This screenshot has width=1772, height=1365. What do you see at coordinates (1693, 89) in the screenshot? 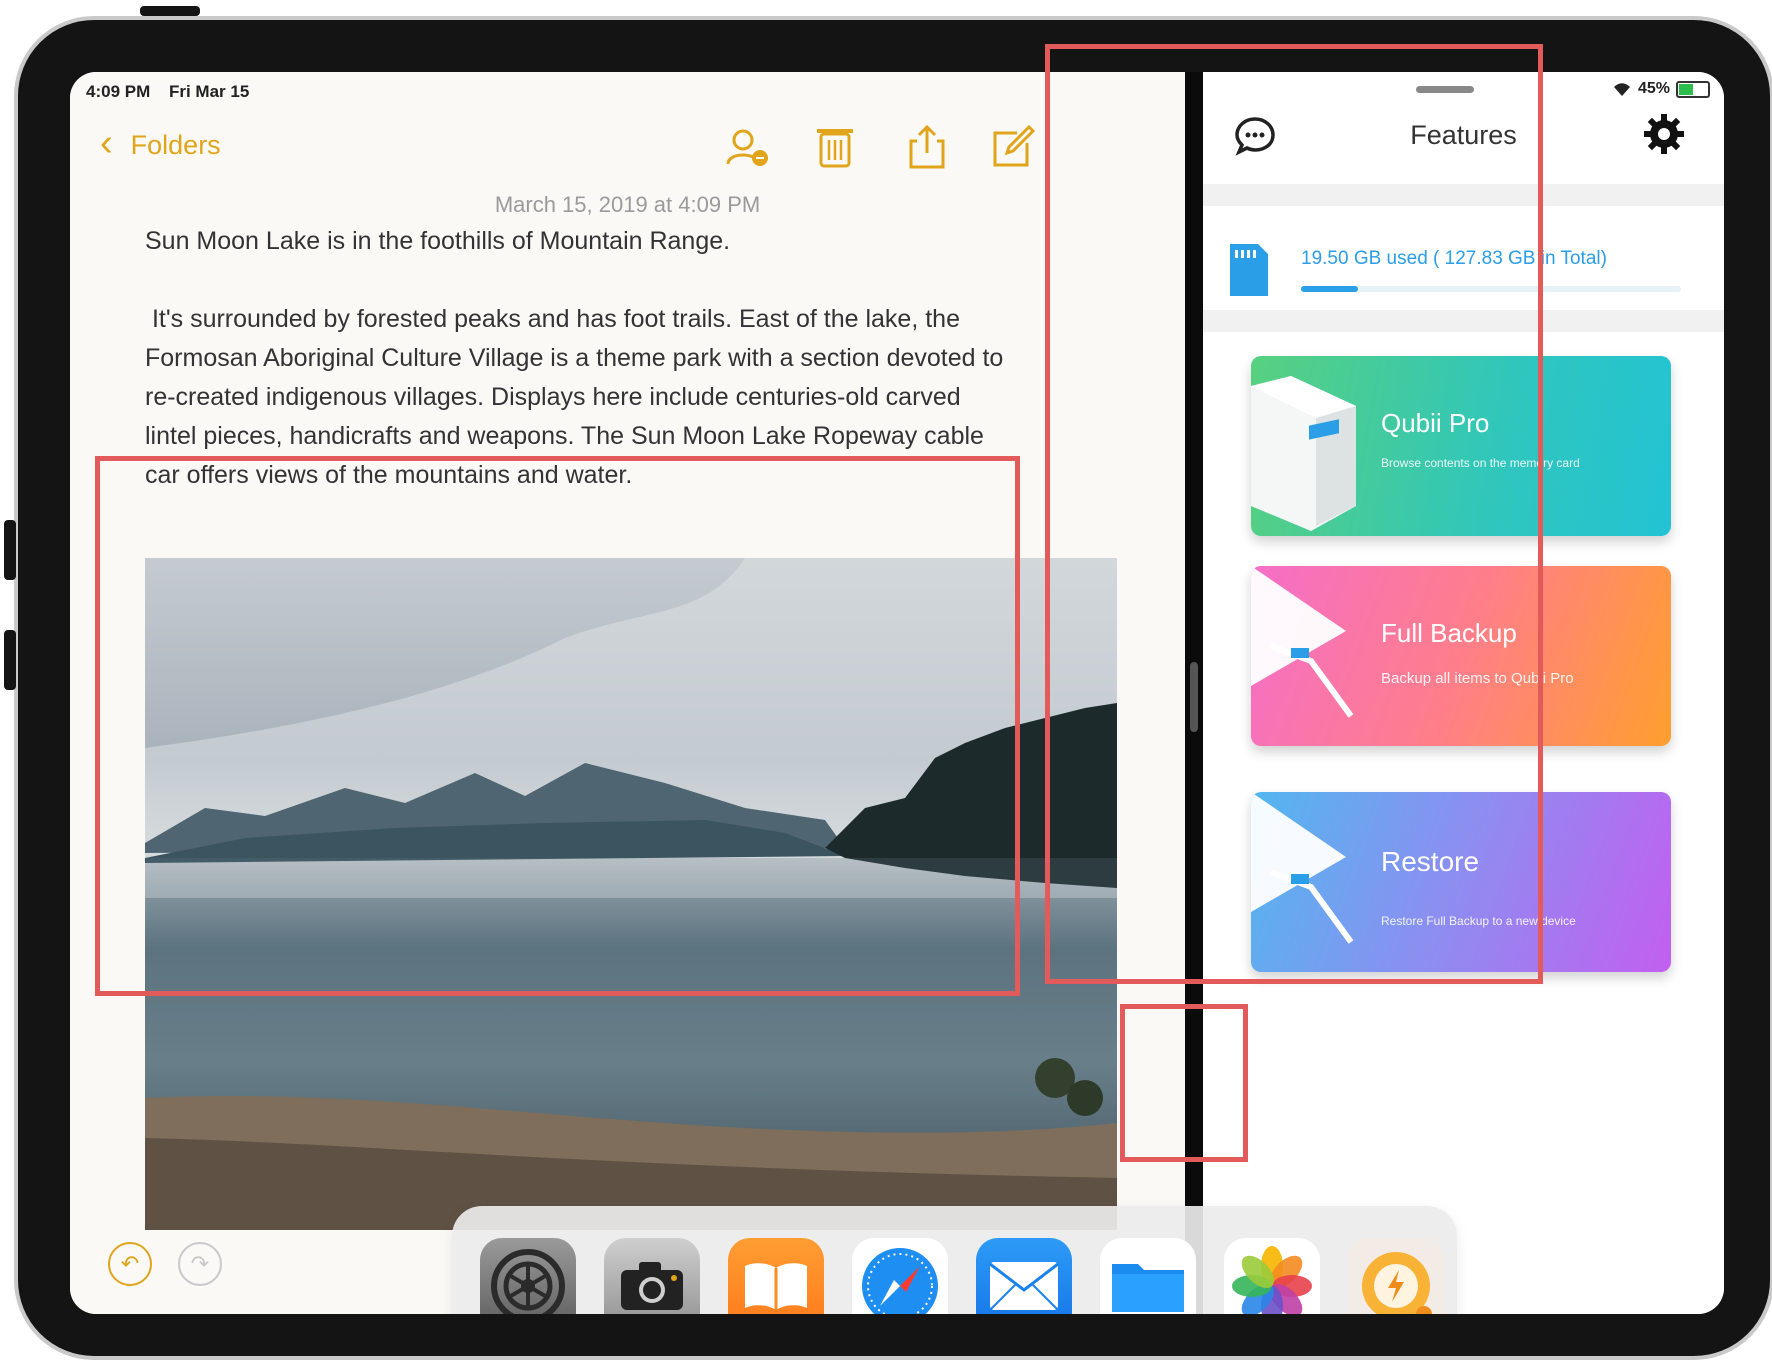
I see `battery-icon` at bounding box center [1693, 89].